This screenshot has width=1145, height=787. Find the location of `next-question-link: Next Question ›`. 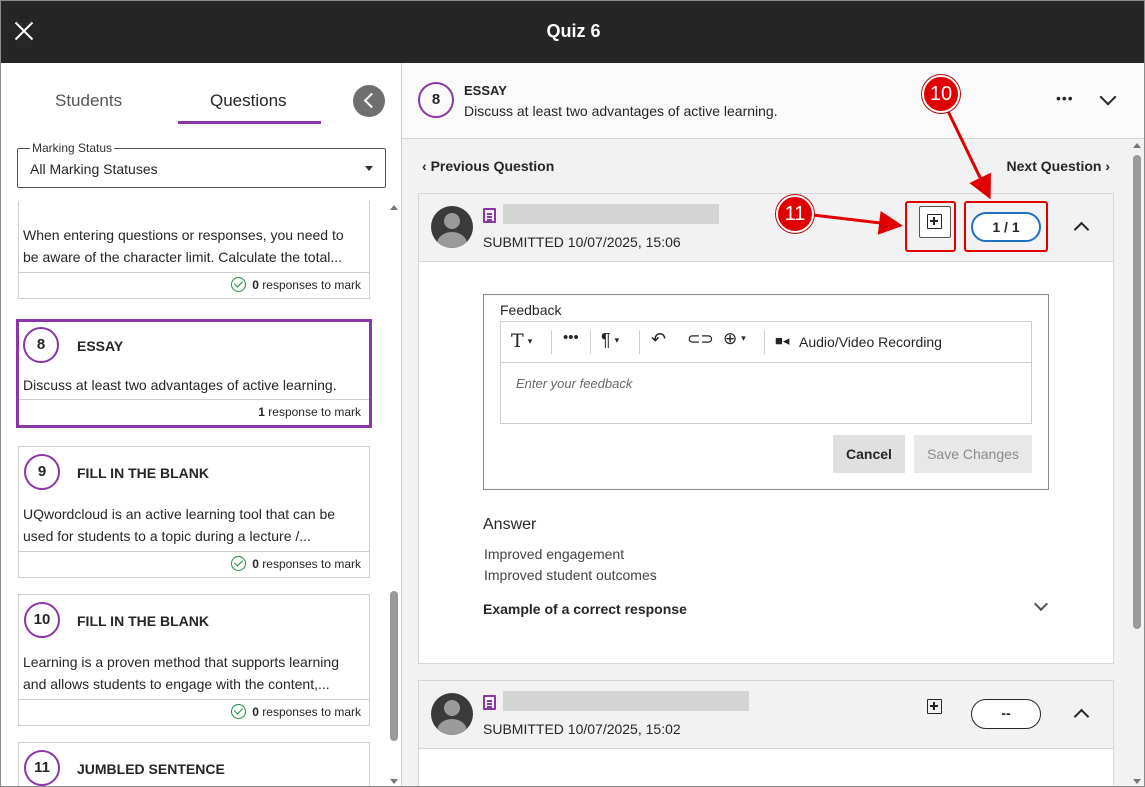

next-question-link: Next Question › is located at coordinates (1058, 166).